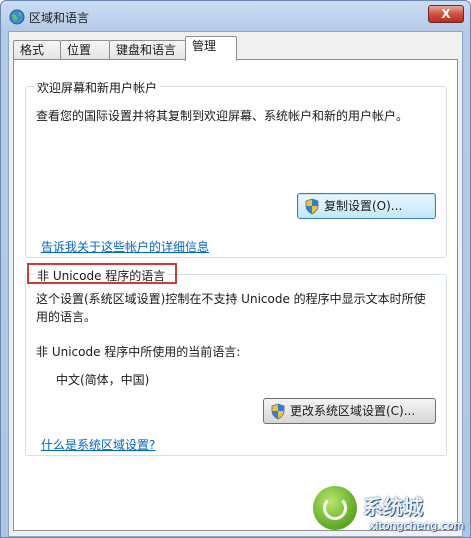  What do you see at coordinates (148, 50) in the screenshot?
I see `tab-keyboards-languages: 键盘和语言` at bounding box center [148, 50].